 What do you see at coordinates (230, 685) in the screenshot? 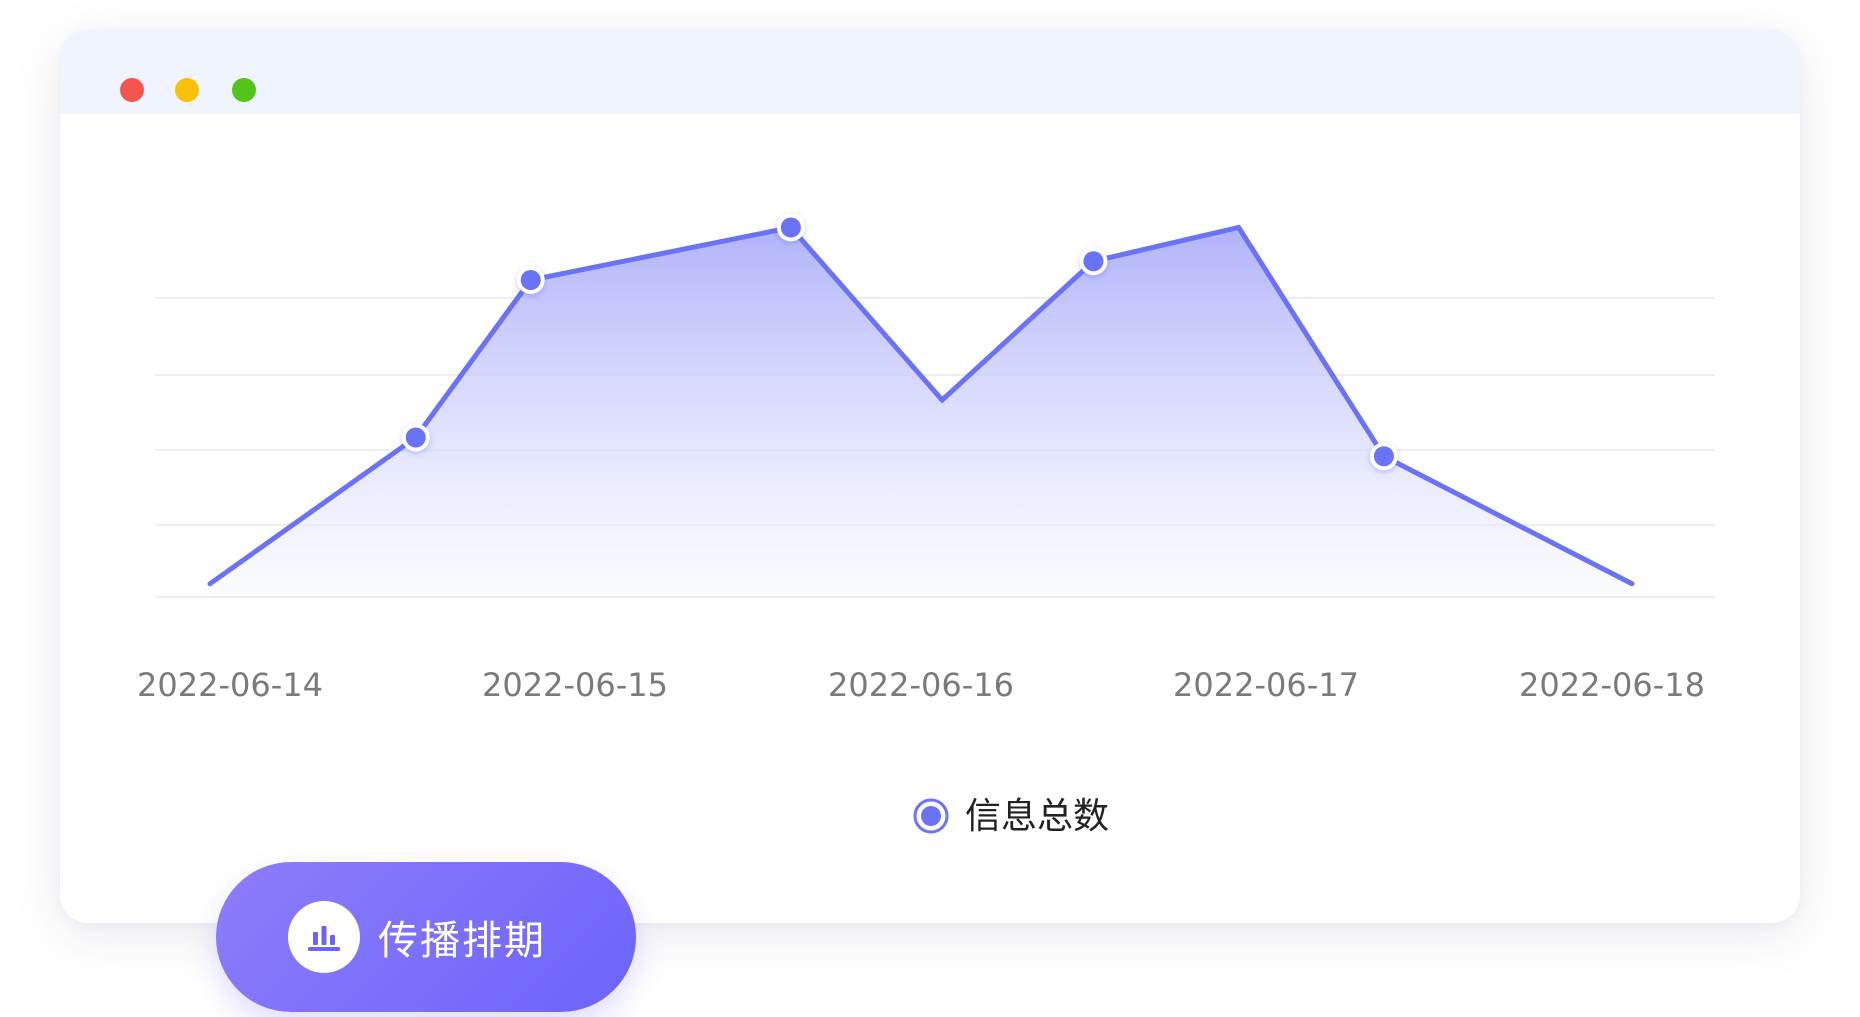
I see `x-tick-label: 2022-06-14` at bounding box center [230, 685].